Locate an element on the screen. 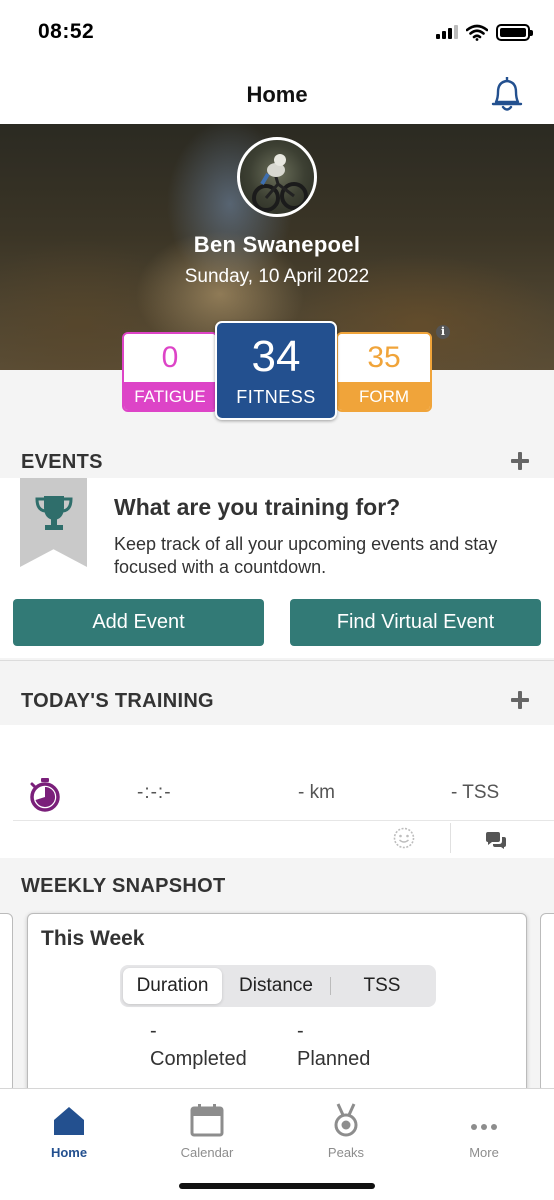 The width and height of the screenshot is (554, 1200). avatar is located at coordinates (277, 177).